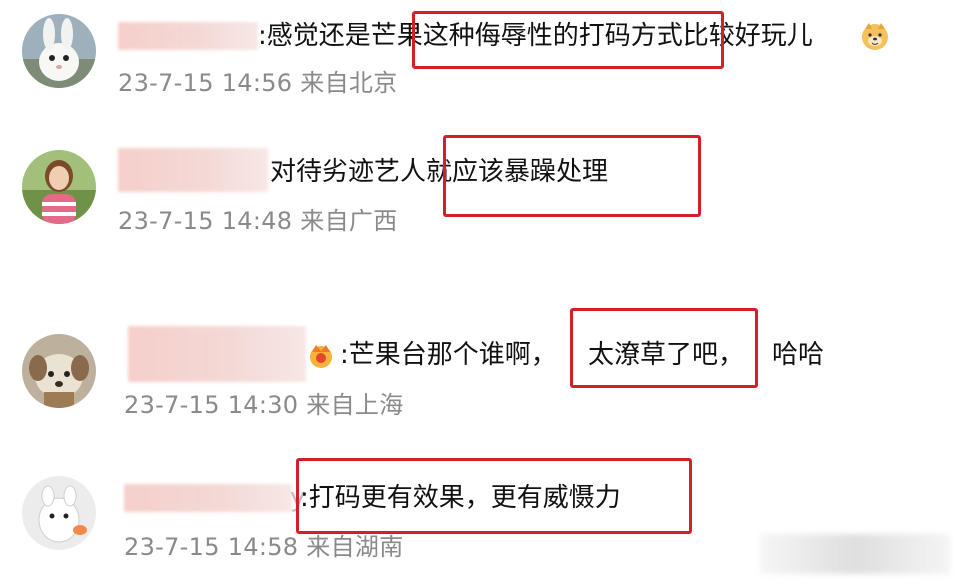  What do you see at coordinates (258, 221) in the screenshot?
I see `comment-meta: 23-7-15 14:48 来自广西` at bounding box center [258, 221].